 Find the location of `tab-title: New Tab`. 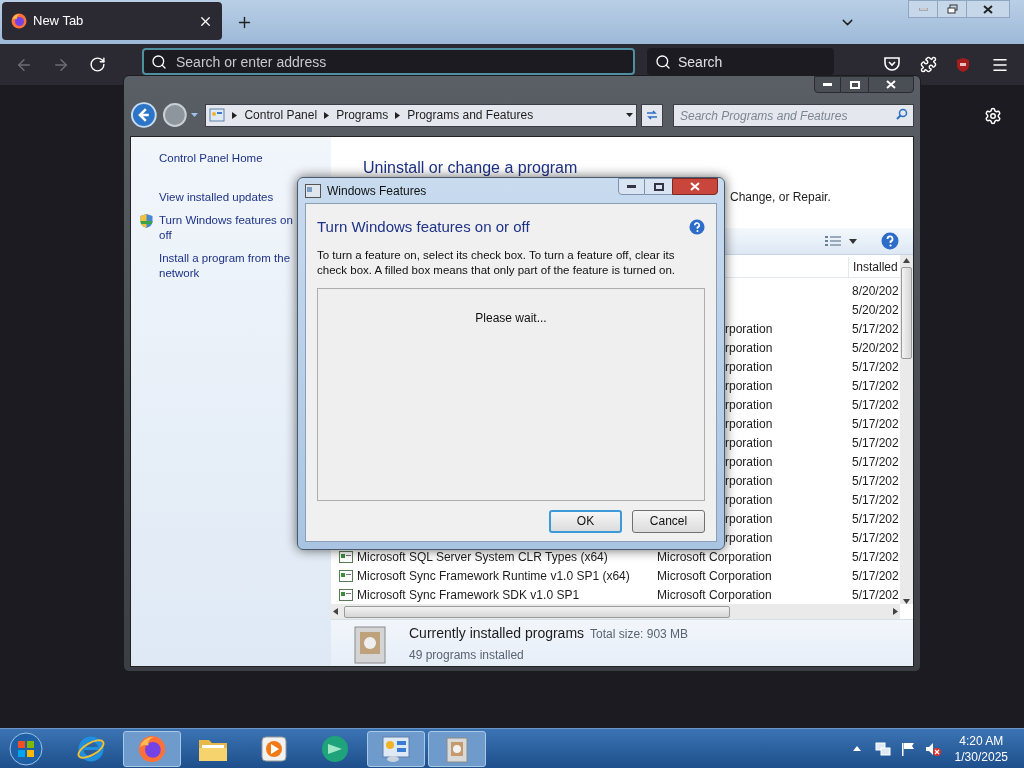

tab-title: New Tab is located at coordinates (59, 21).